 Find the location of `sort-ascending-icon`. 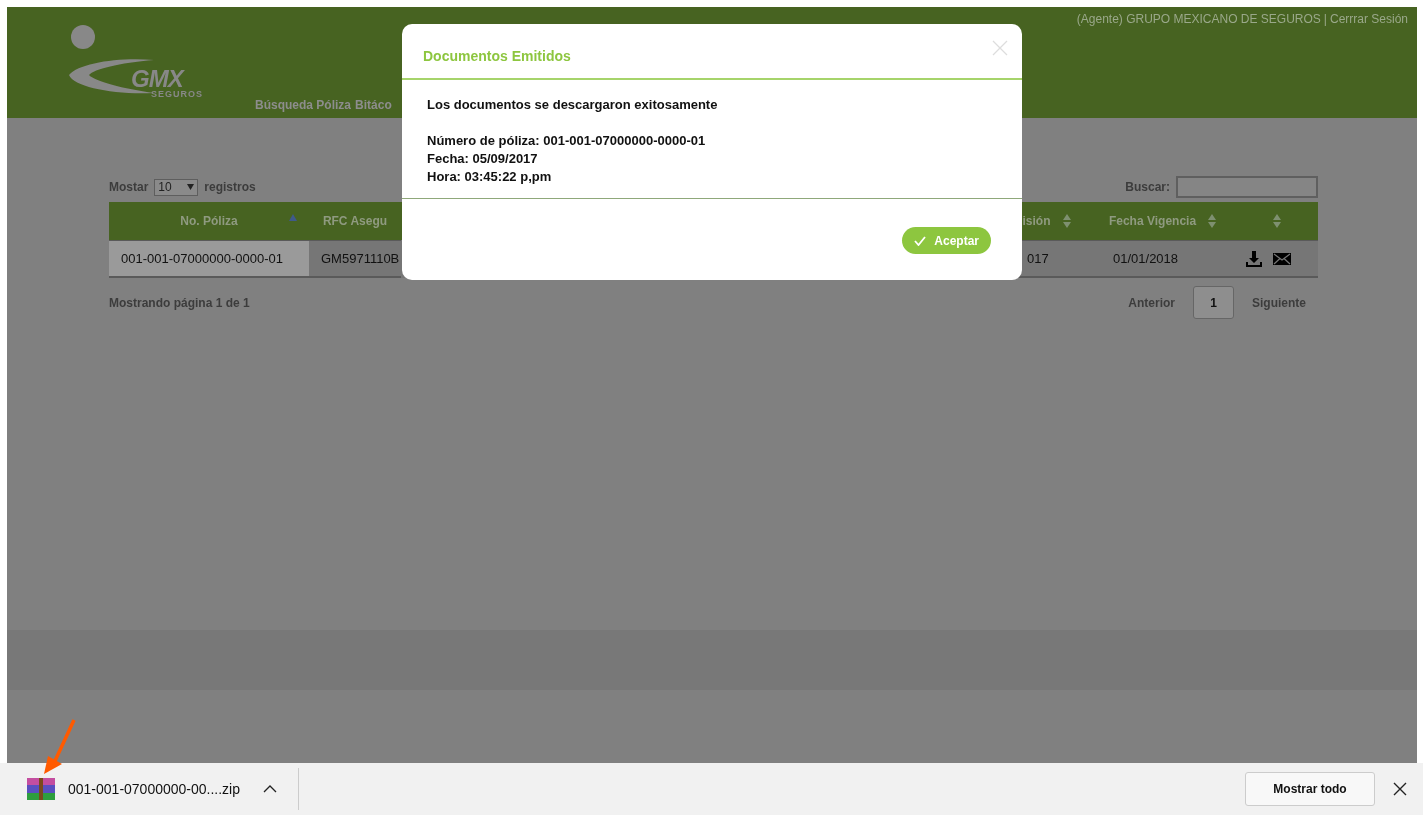

sort-ascending-icon is located at coordinates (293, 217).